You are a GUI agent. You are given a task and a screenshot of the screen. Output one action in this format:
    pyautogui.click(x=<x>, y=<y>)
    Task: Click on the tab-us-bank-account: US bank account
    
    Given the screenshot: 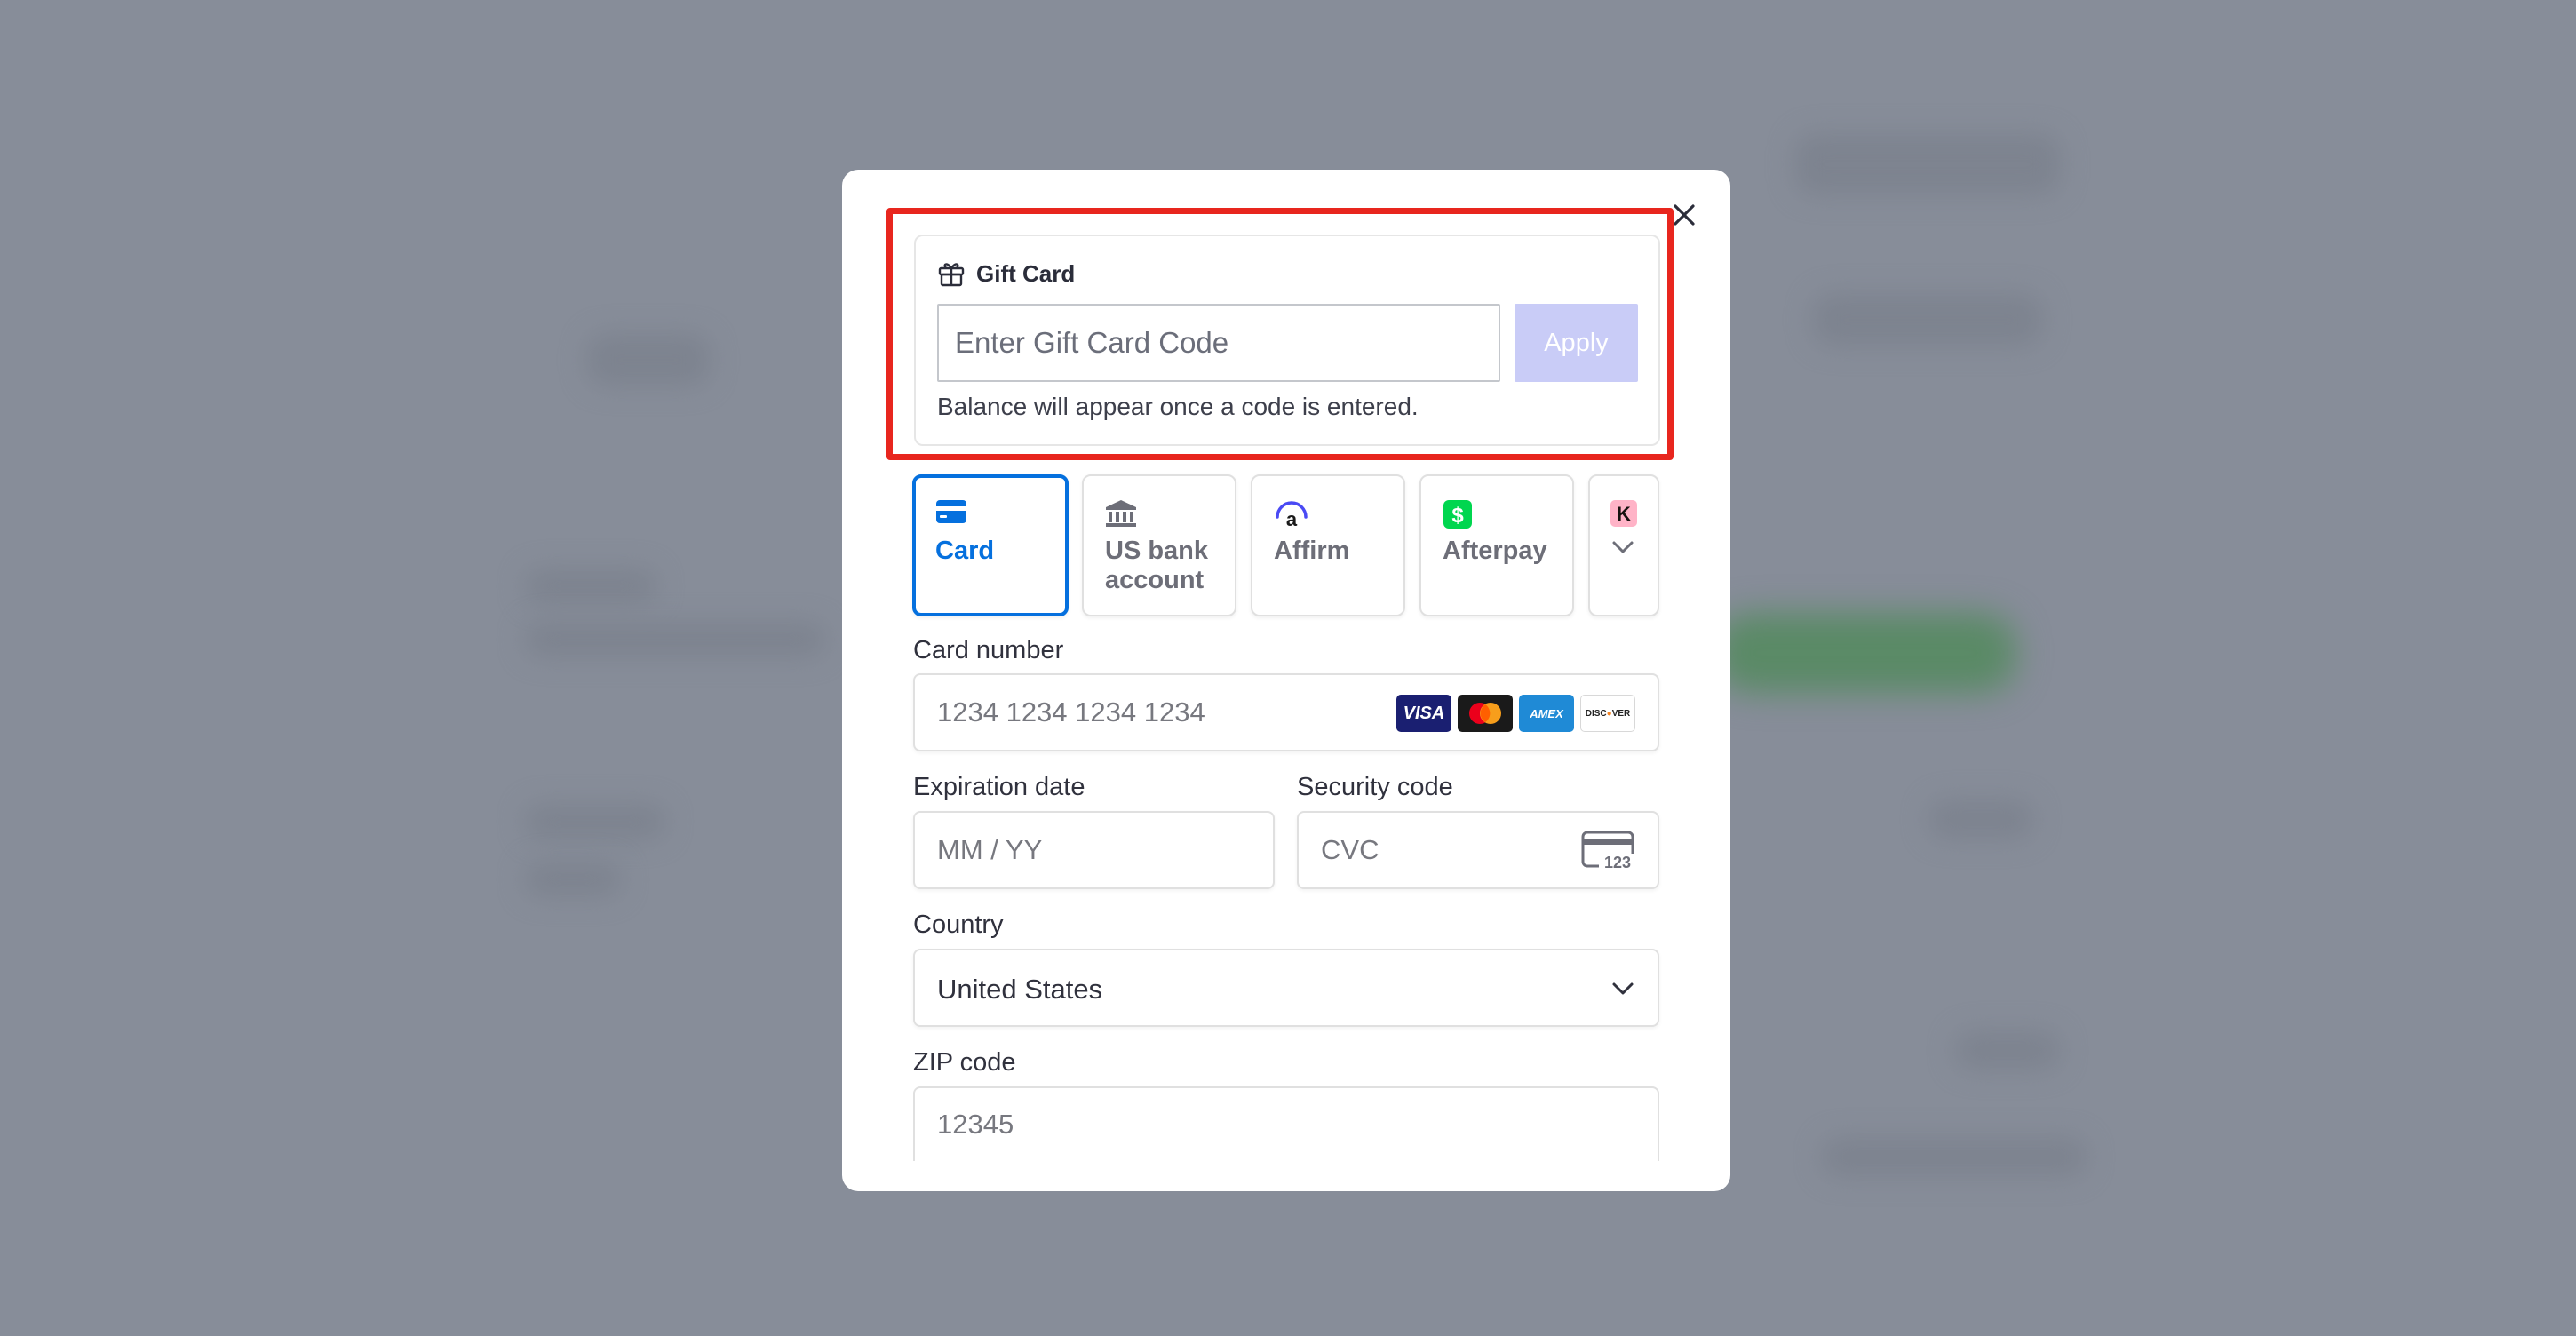 What is the action you would take?
    pyautogui.click(x=1159, y=545)
    